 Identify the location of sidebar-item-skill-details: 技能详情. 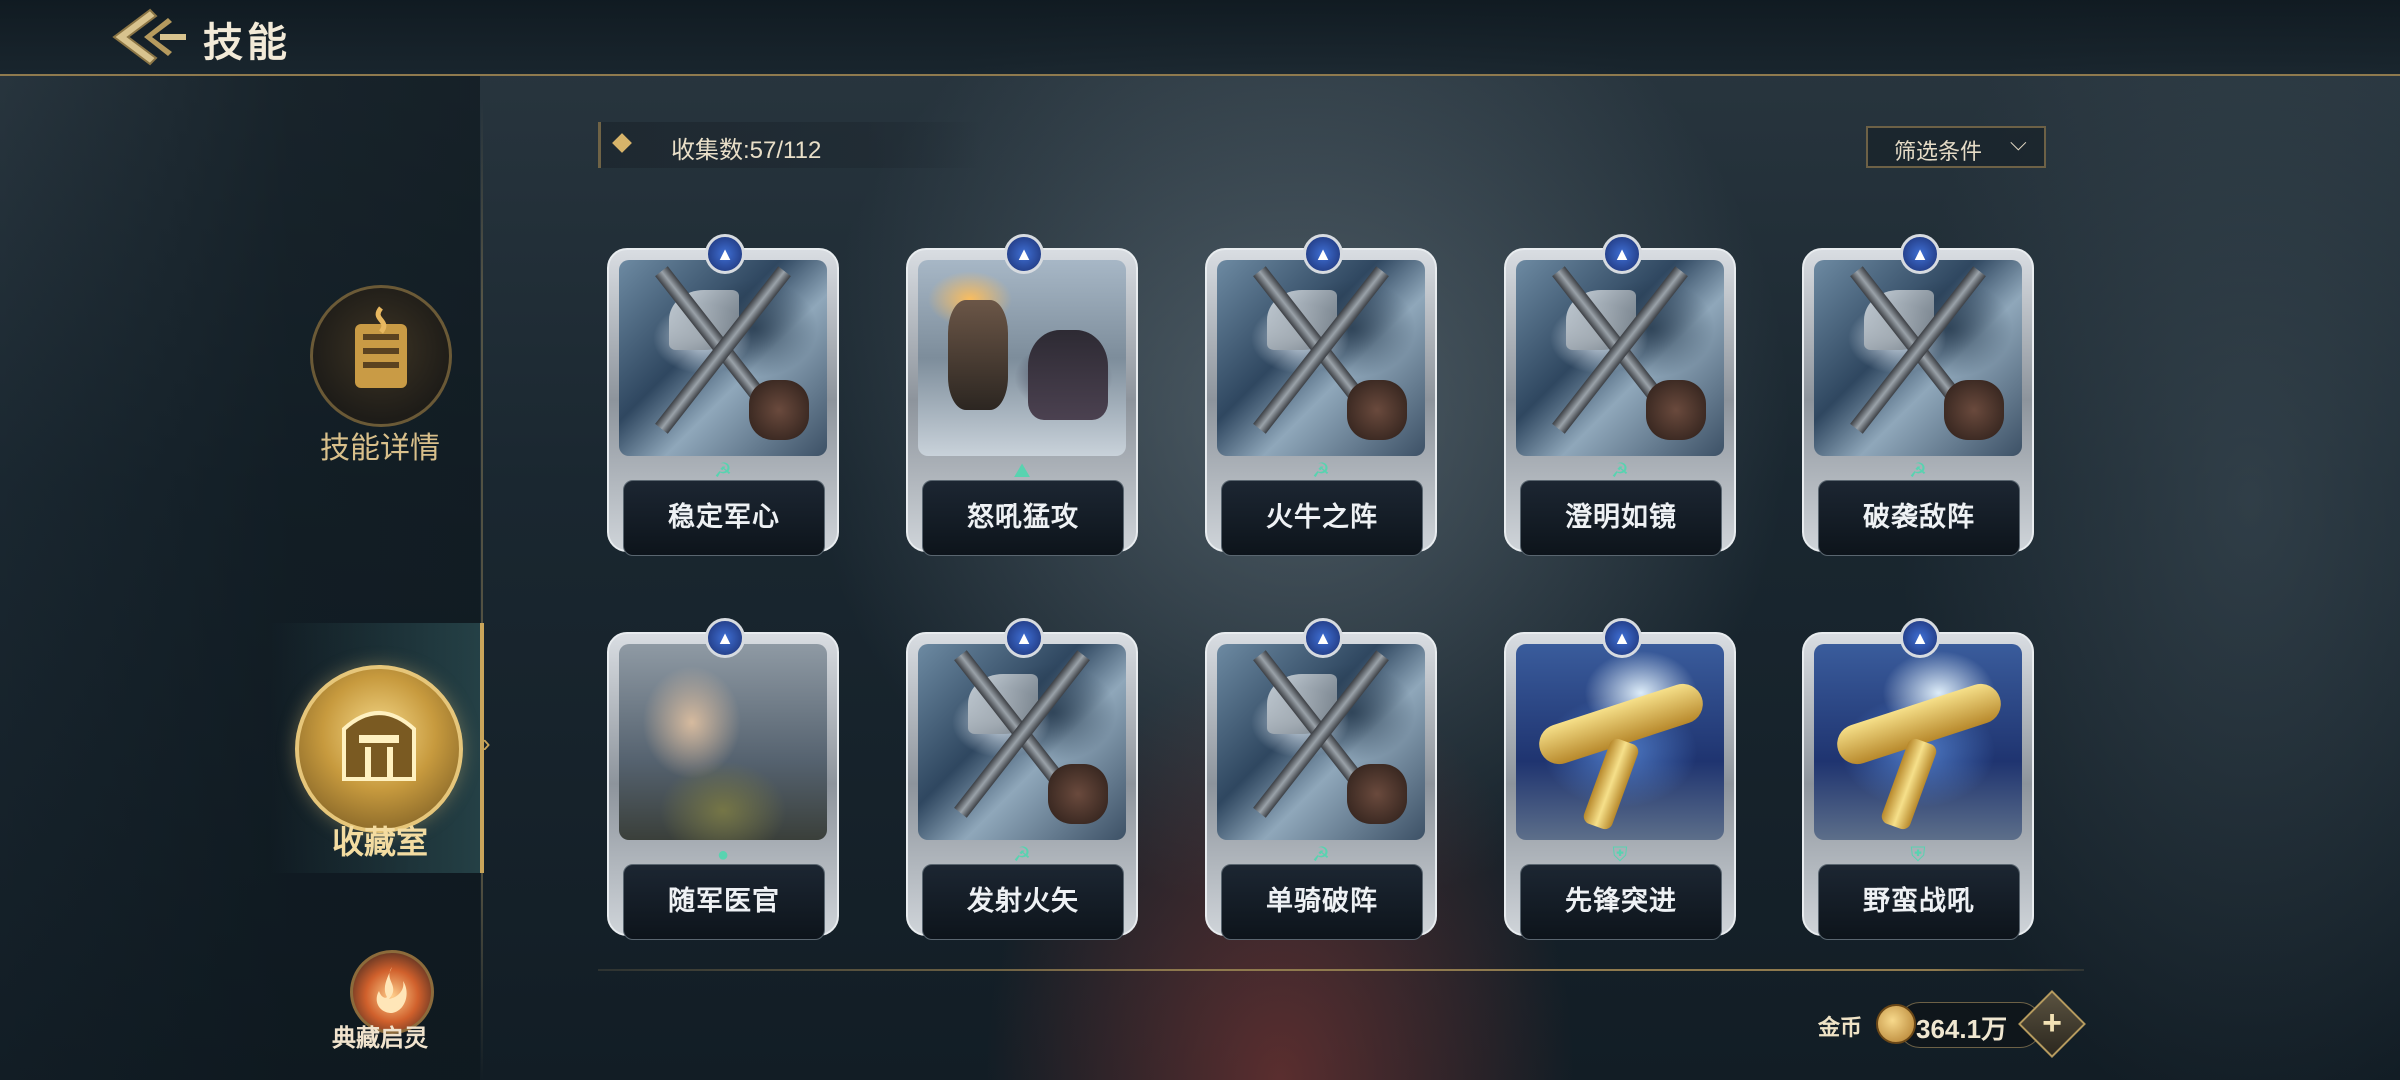
(380, 375).